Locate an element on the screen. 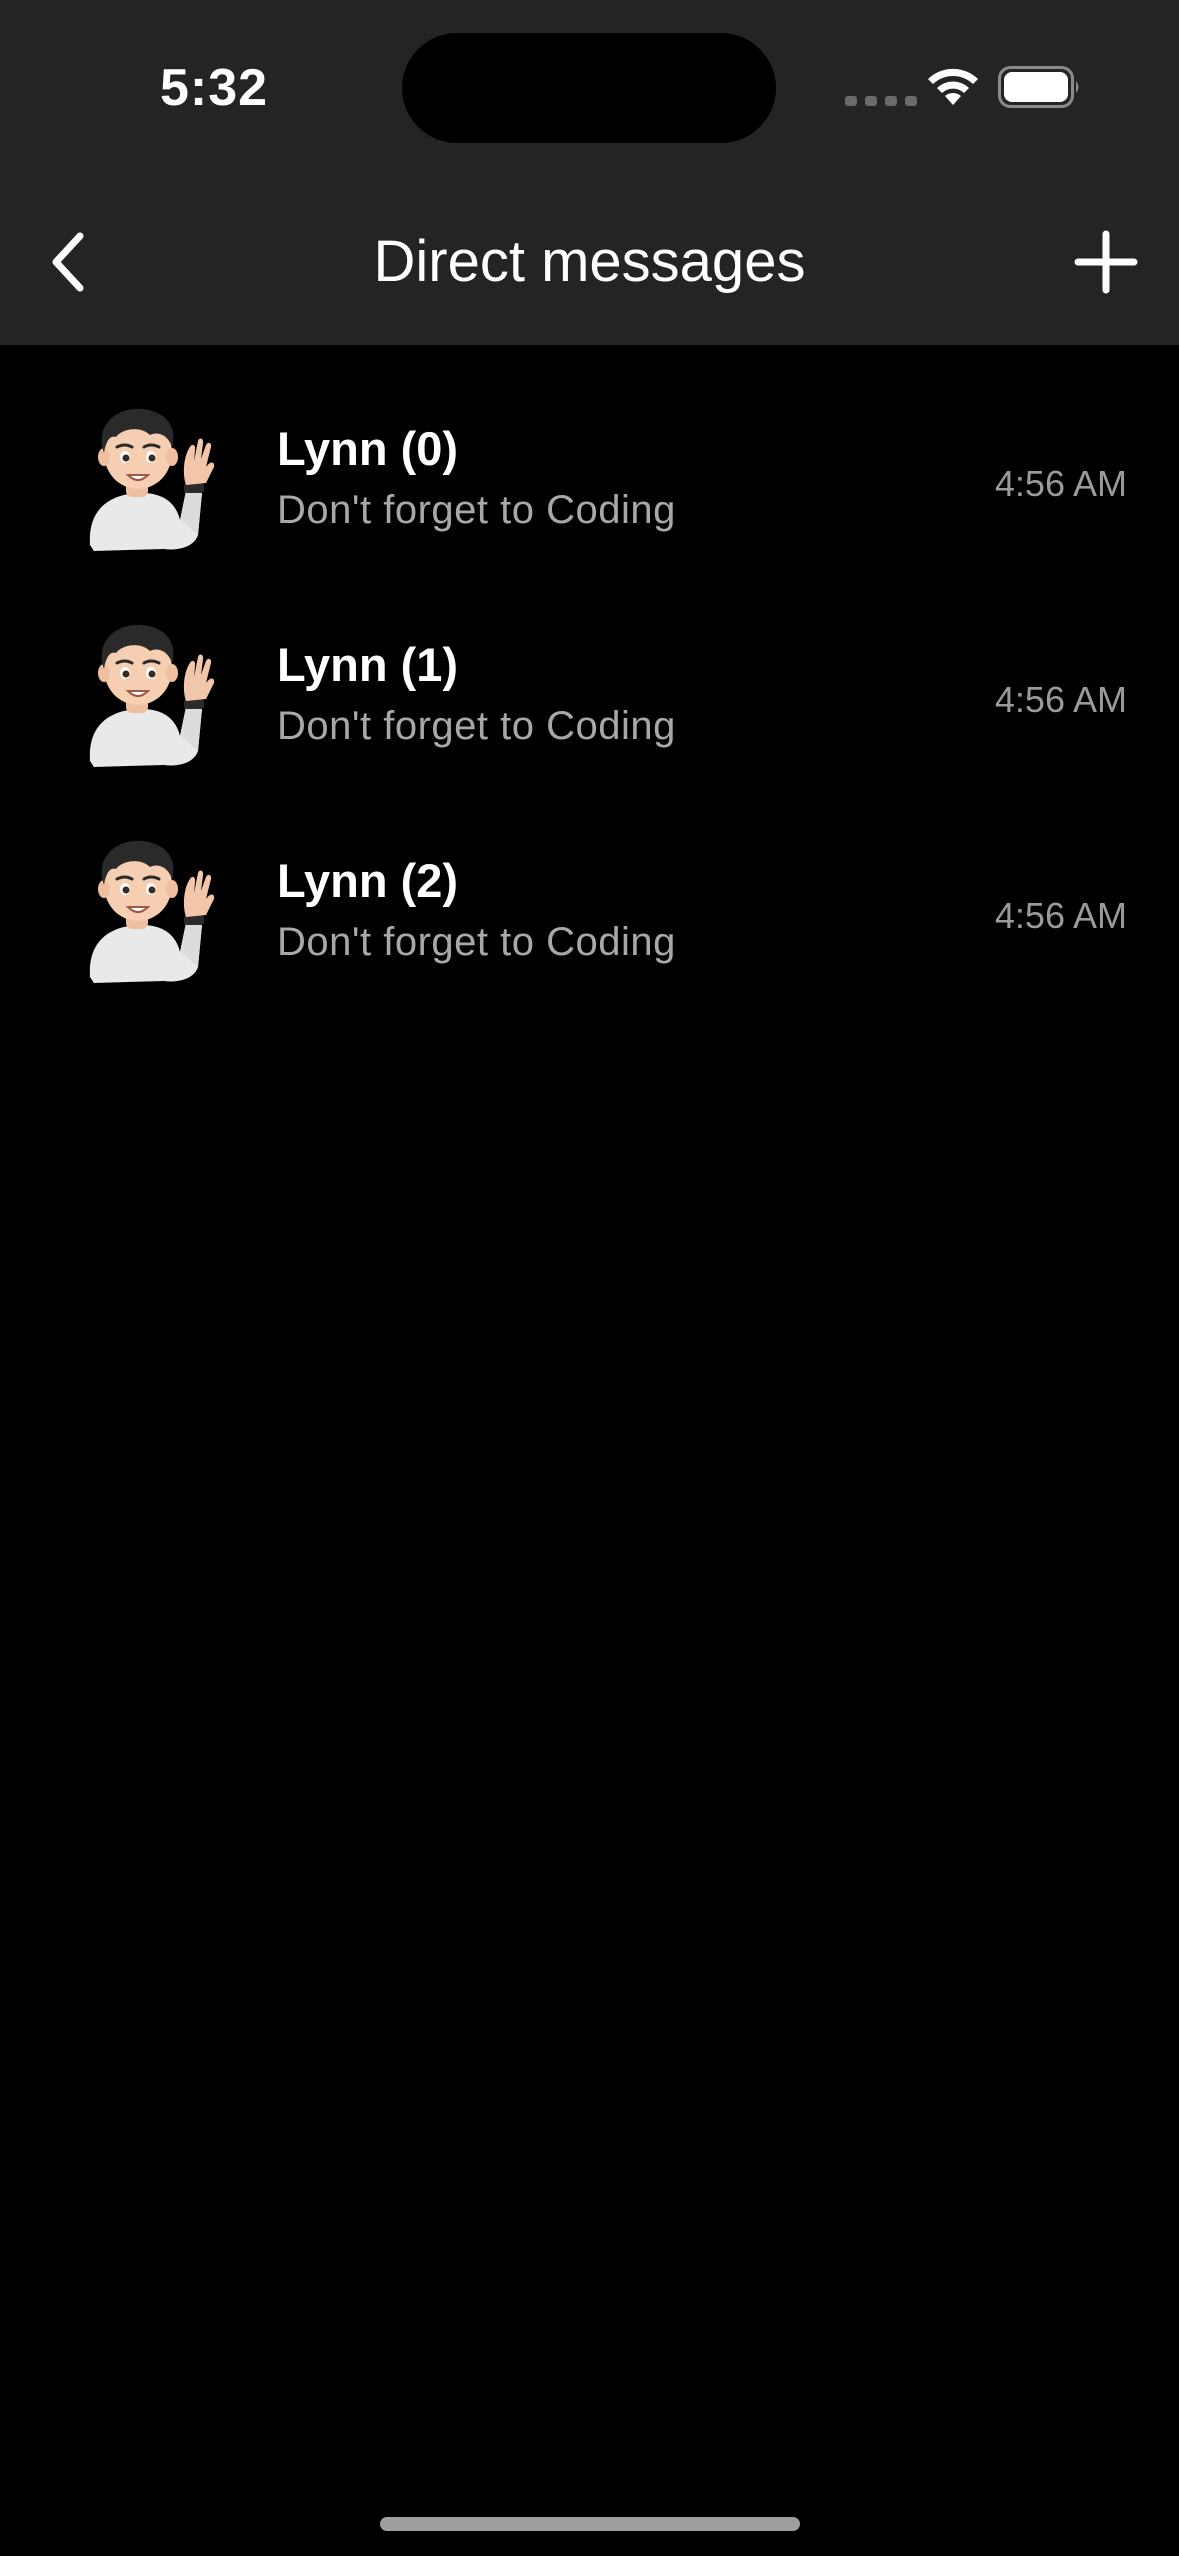  conversation-name: Lynn (0) is located at coordinates (368, 448).